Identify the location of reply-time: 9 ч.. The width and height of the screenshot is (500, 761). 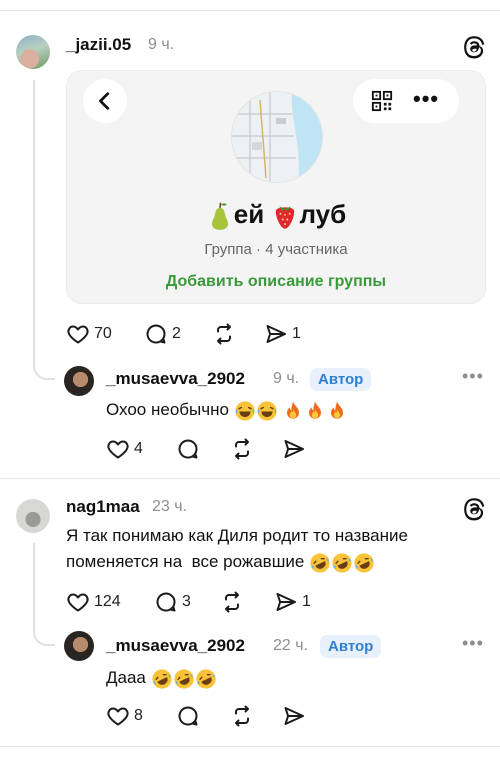
(286, 378).